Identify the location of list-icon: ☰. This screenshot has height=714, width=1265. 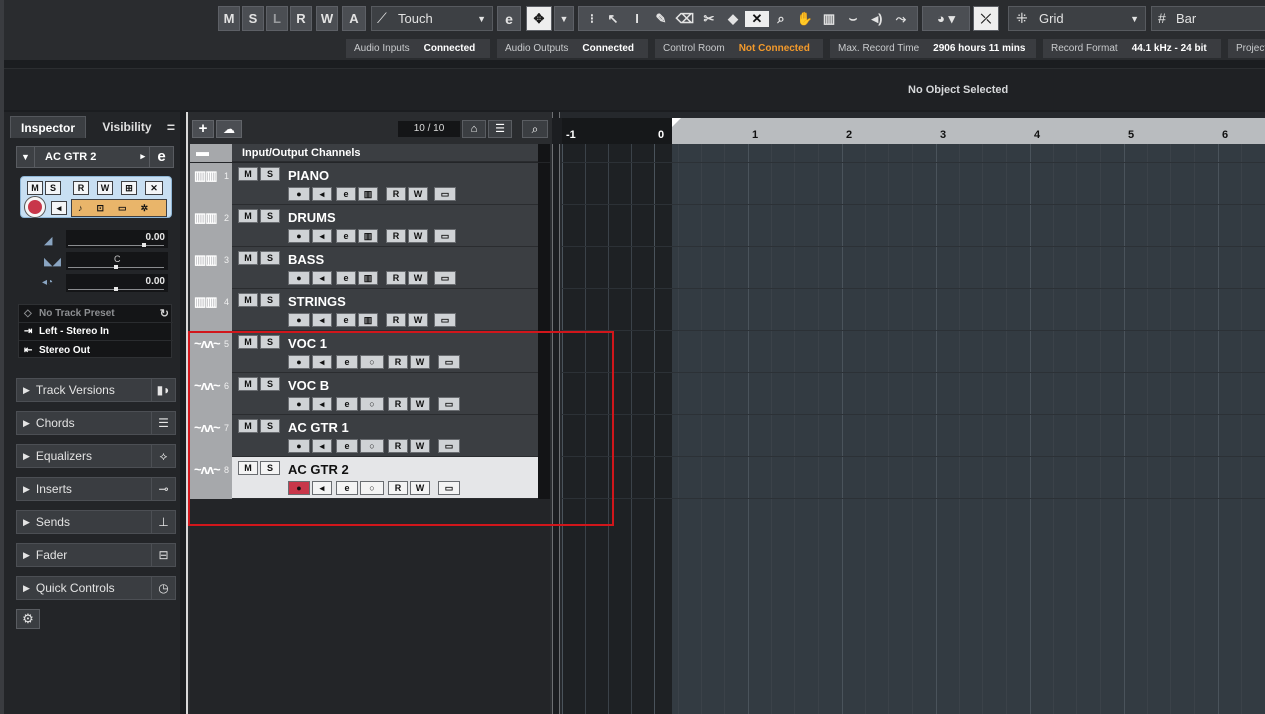
(500, 129).